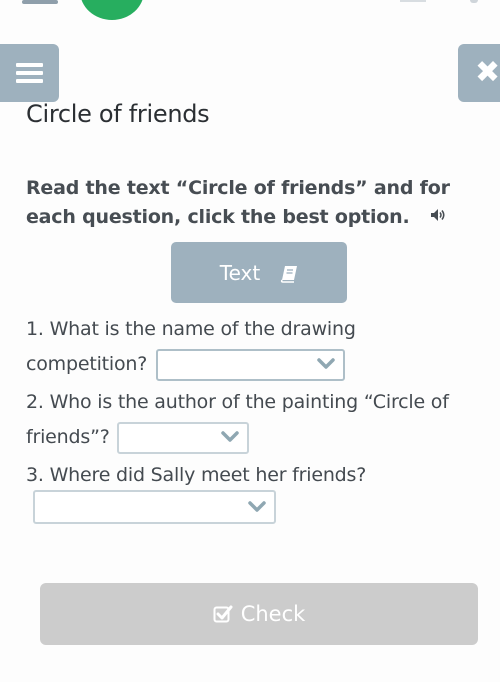 The height and width of the screenshot is (682, 500). Describe the element at coordinates (240, 272) in the screenshot. I see `text-button-label: Text` at that location.